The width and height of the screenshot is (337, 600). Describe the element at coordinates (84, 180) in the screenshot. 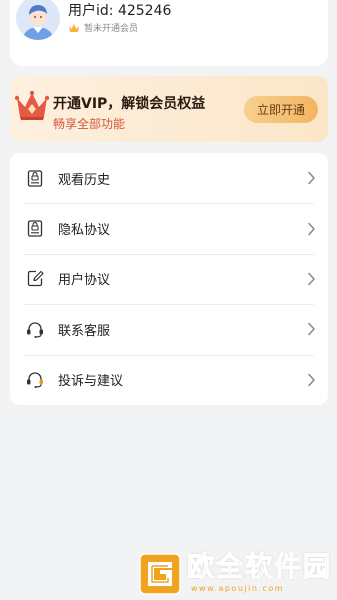

I see `menu-item-label: 观看历史` at that location.